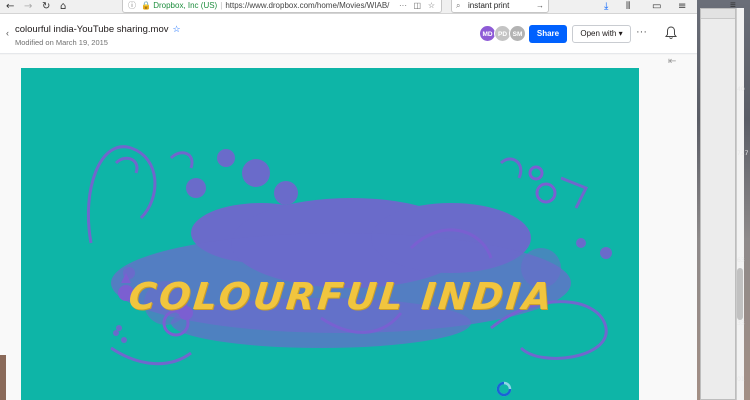 Image resolution: width=750 pixels, height=400 pixels. Describe the element at coordinates (341, 296) in the screenshot. I see `video-title-art: COLOURFUL INDIA` at that location.